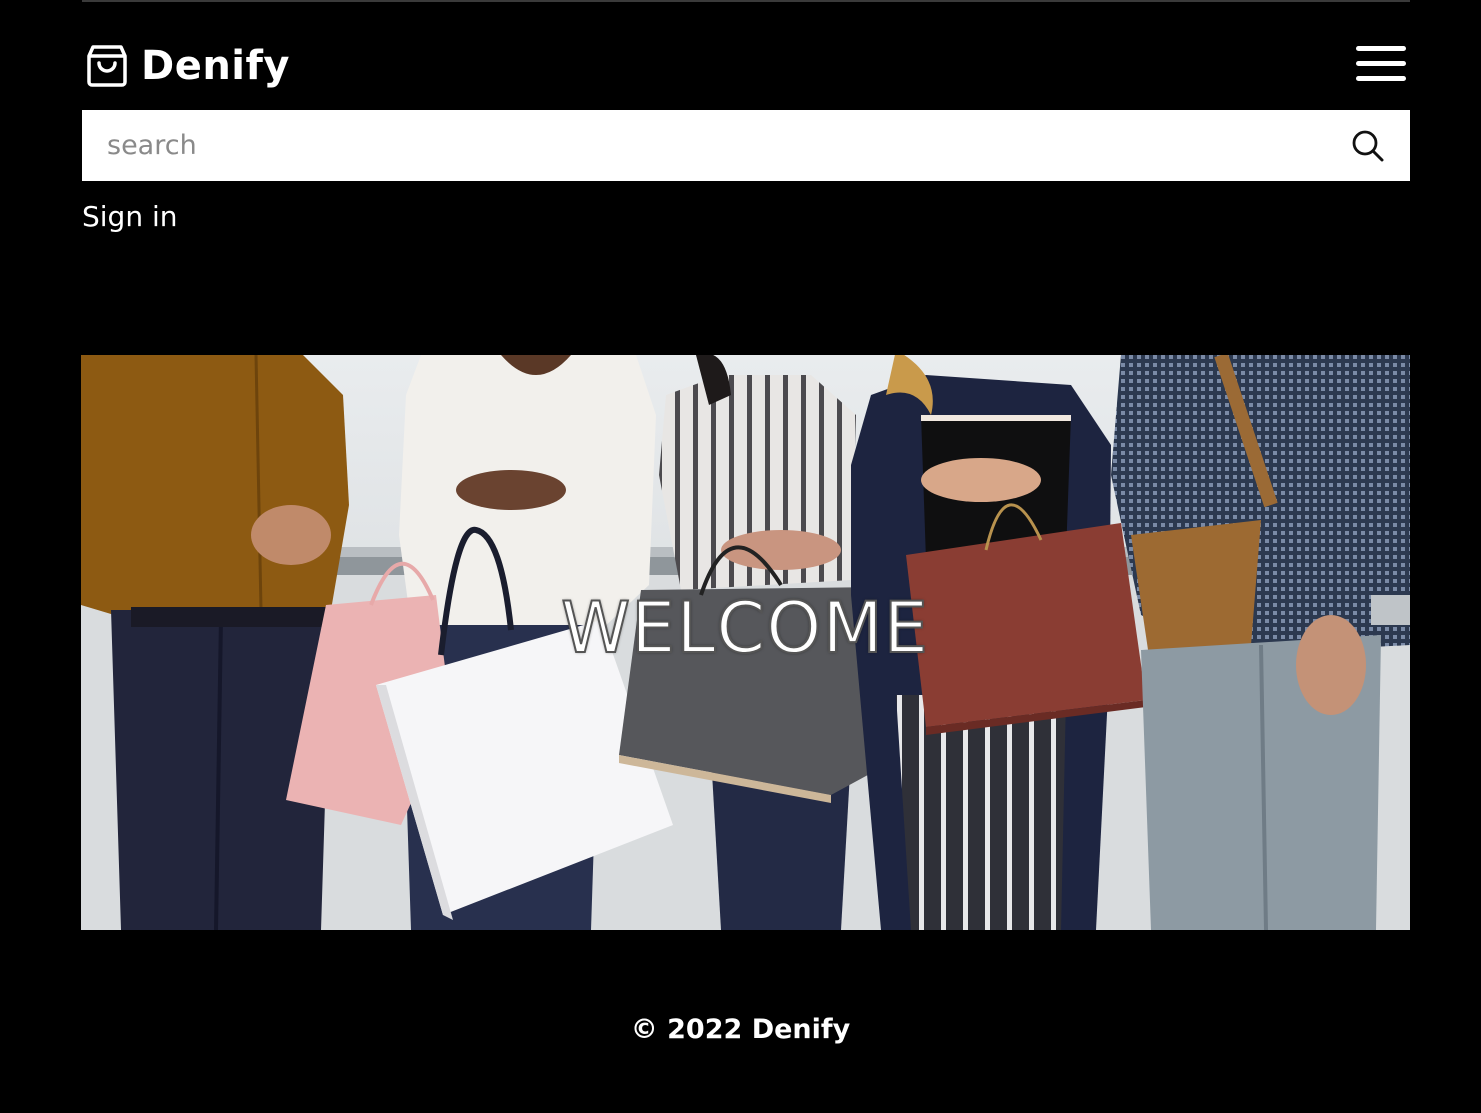 The width and height of the screenshot is (1481, 1113). I want to click on search-bar, so click(746, 145).